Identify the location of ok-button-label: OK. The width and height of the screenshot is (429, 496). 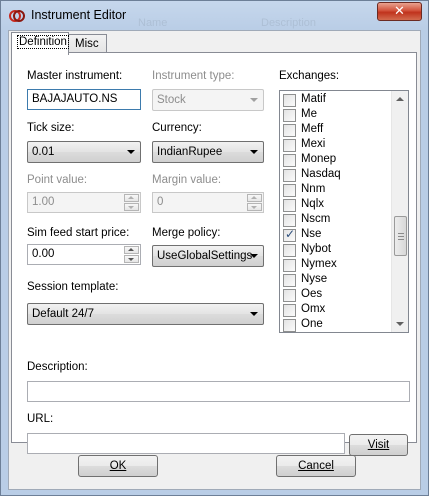
(118, 466).